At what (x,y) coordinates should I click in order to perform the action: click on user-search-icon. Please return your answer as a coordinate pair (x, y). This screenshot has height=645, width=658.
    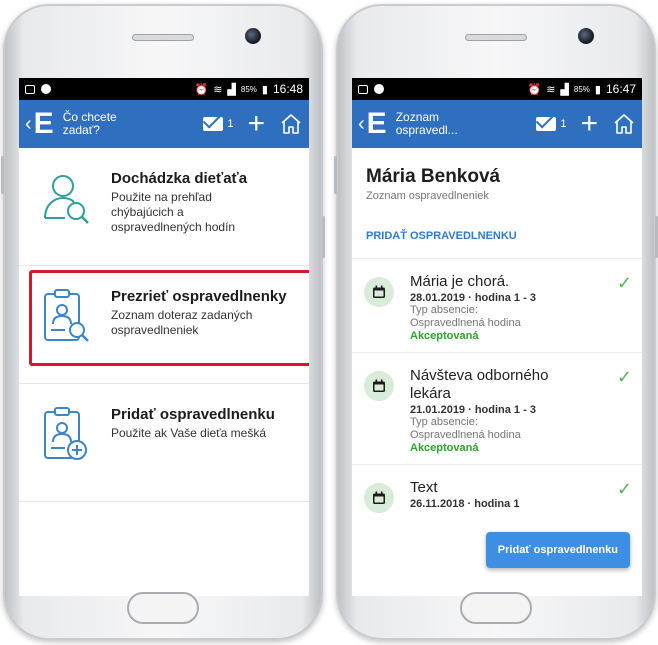
    Looking at the image, I should click on (66, 199).